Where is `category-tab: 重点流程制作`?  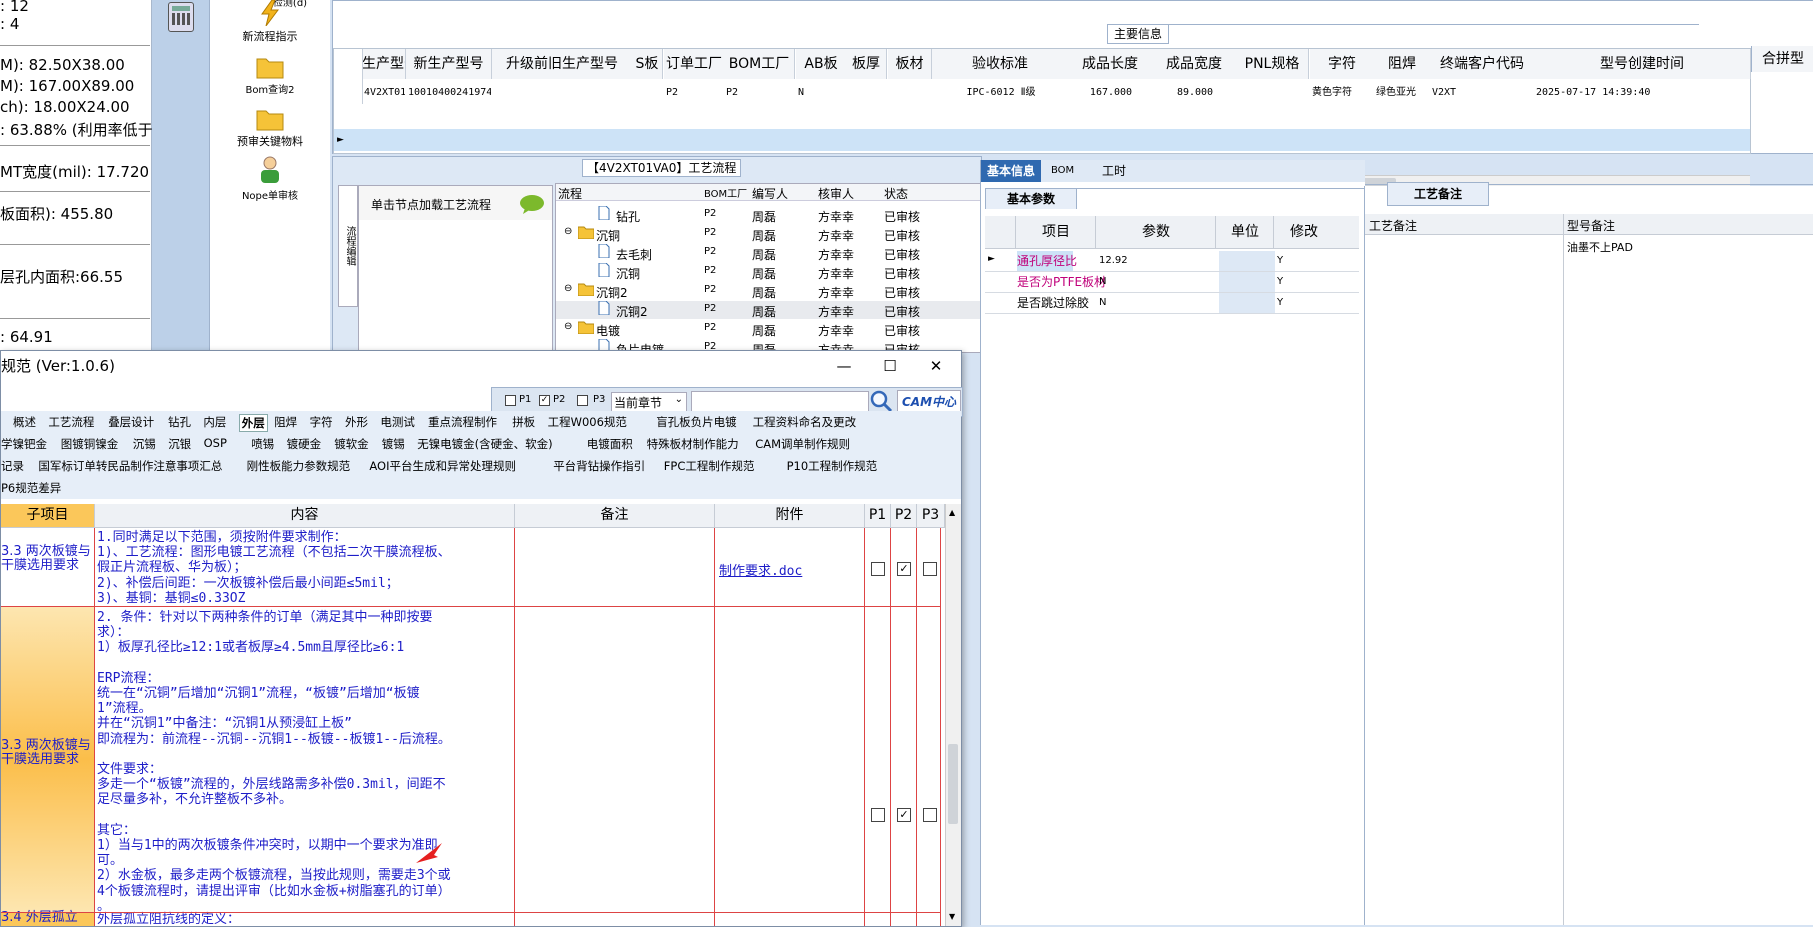 category-tab: 重点流程制作 is located at coordinates (462, 422).